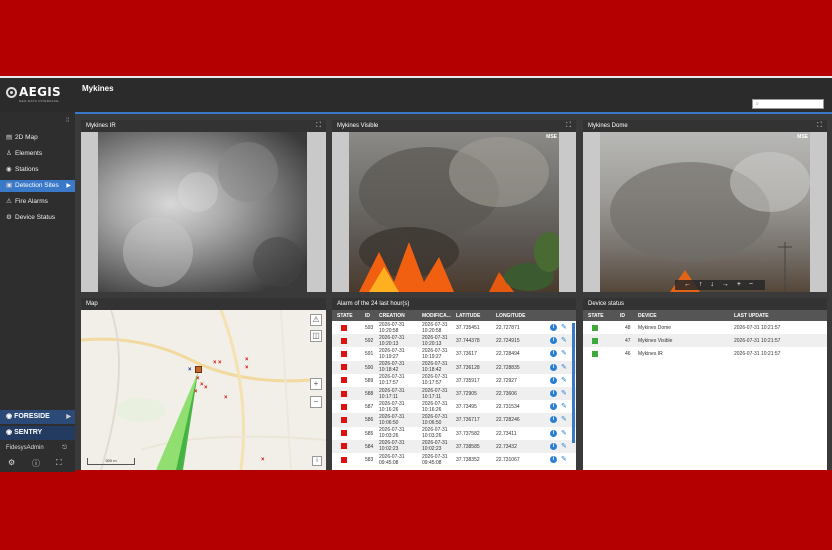 Image resolution: width=832 pixels, height=550 pixels. What do you see at coordinates (647, 316) in the screenshot?
I see `column-header: DEVICE` at bounding box center [647, 316].